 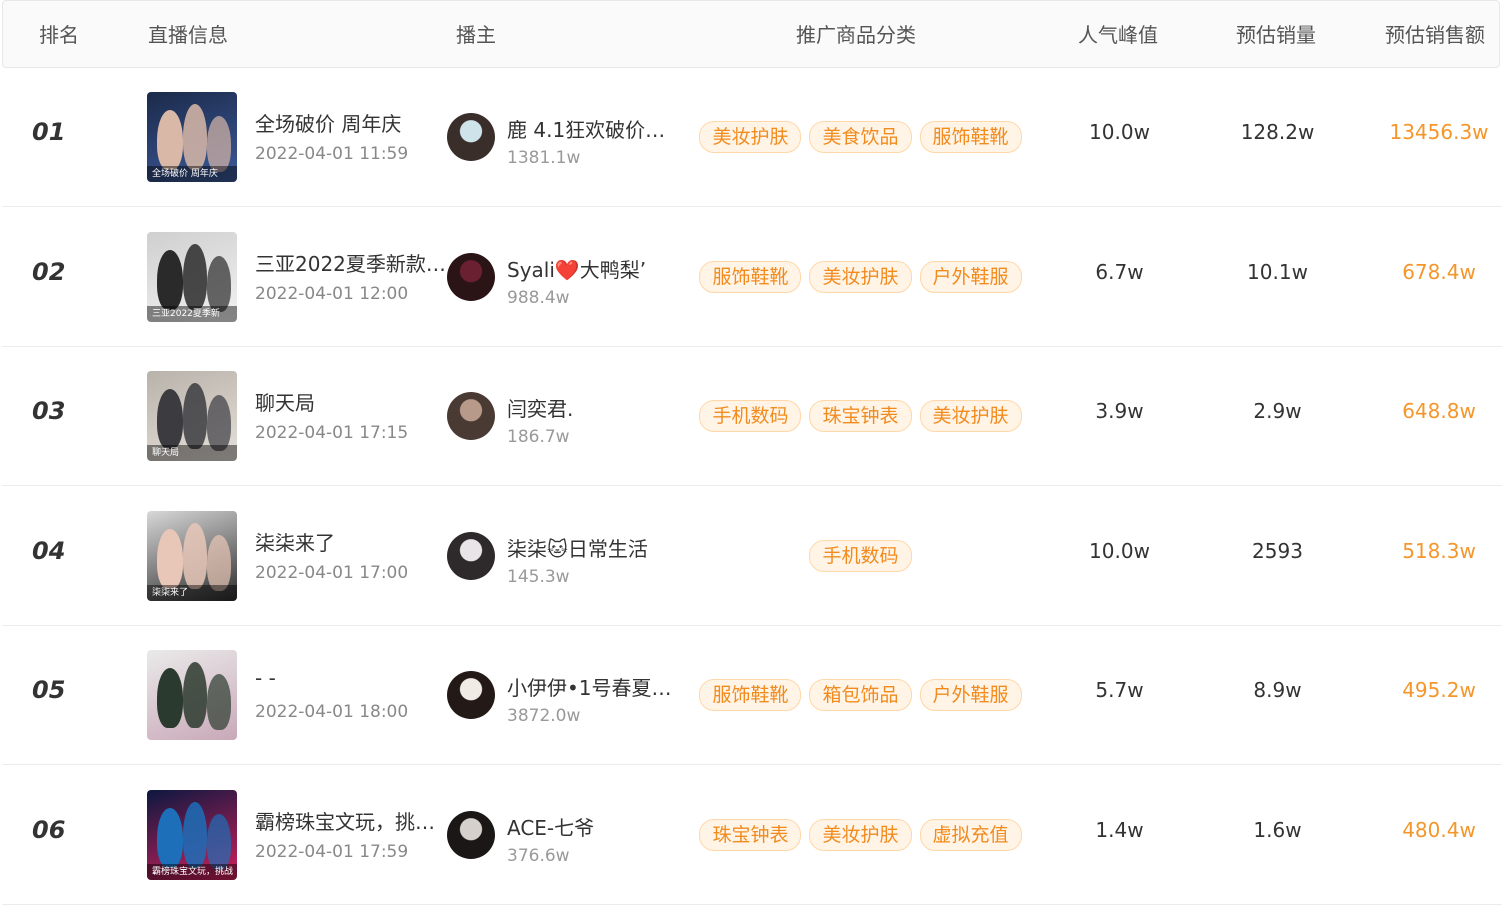 I want to click on header-host: 播主, so click(x=476, y=35).